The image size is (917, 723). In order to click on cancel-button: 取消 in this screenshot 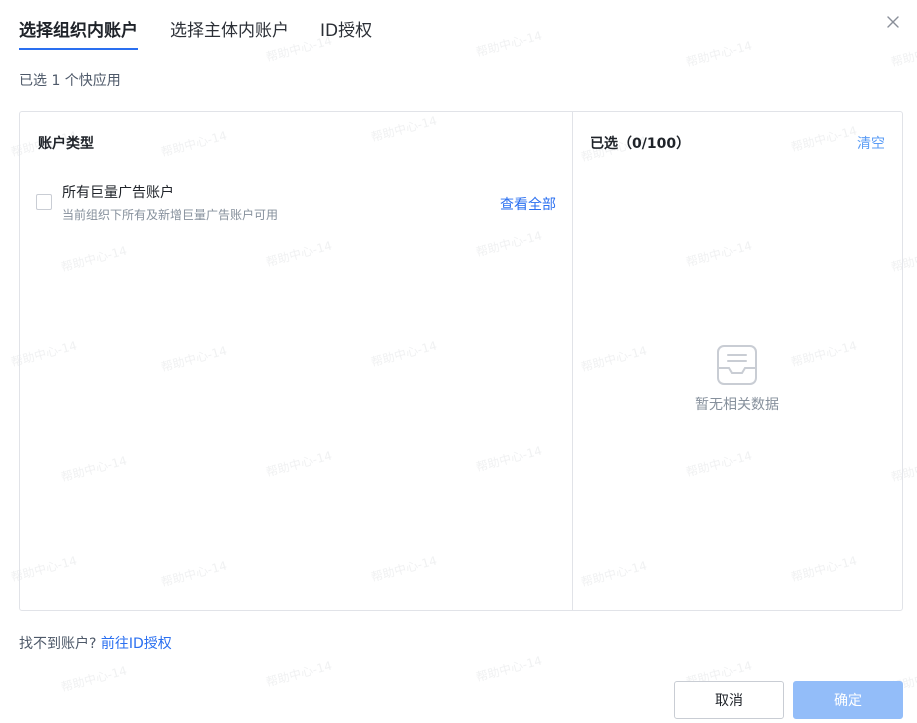, I will do `click(729, 700)`.